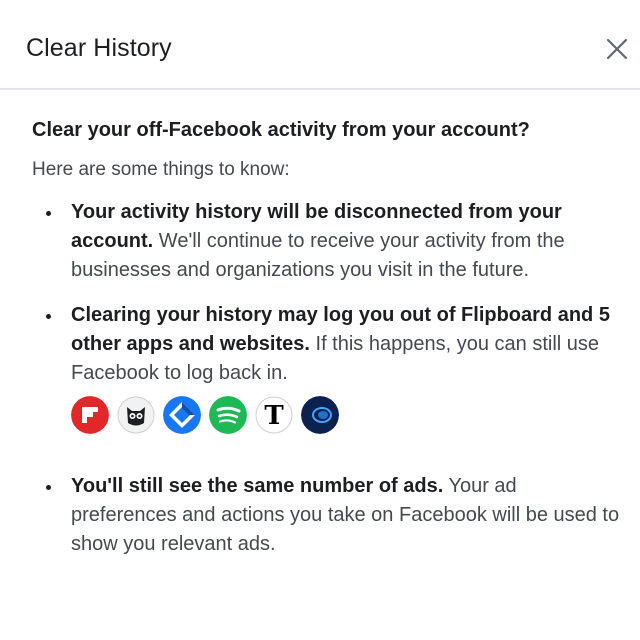  Describe the element at coordinates (320, 415) in the screenshot. I see `dark-blue-app-icon` at that location.